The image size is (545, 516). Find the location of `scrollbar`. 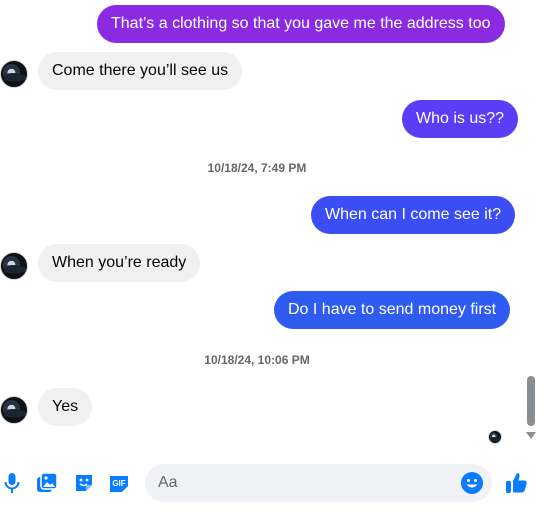

scrollbar is located at coordinates (531, 227).